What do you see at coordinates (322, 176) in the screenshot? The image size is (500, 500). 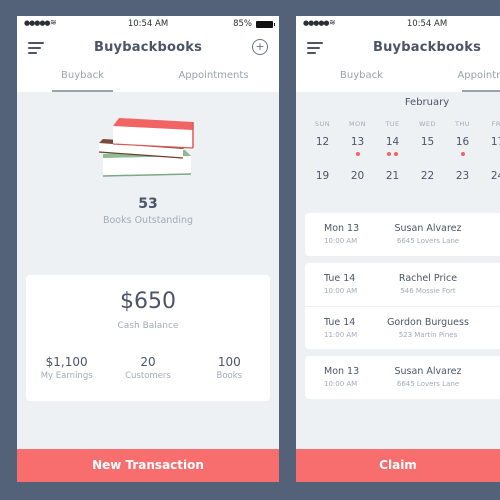 I see `calendar-day-number: 19` at bounding box center [322, 176].